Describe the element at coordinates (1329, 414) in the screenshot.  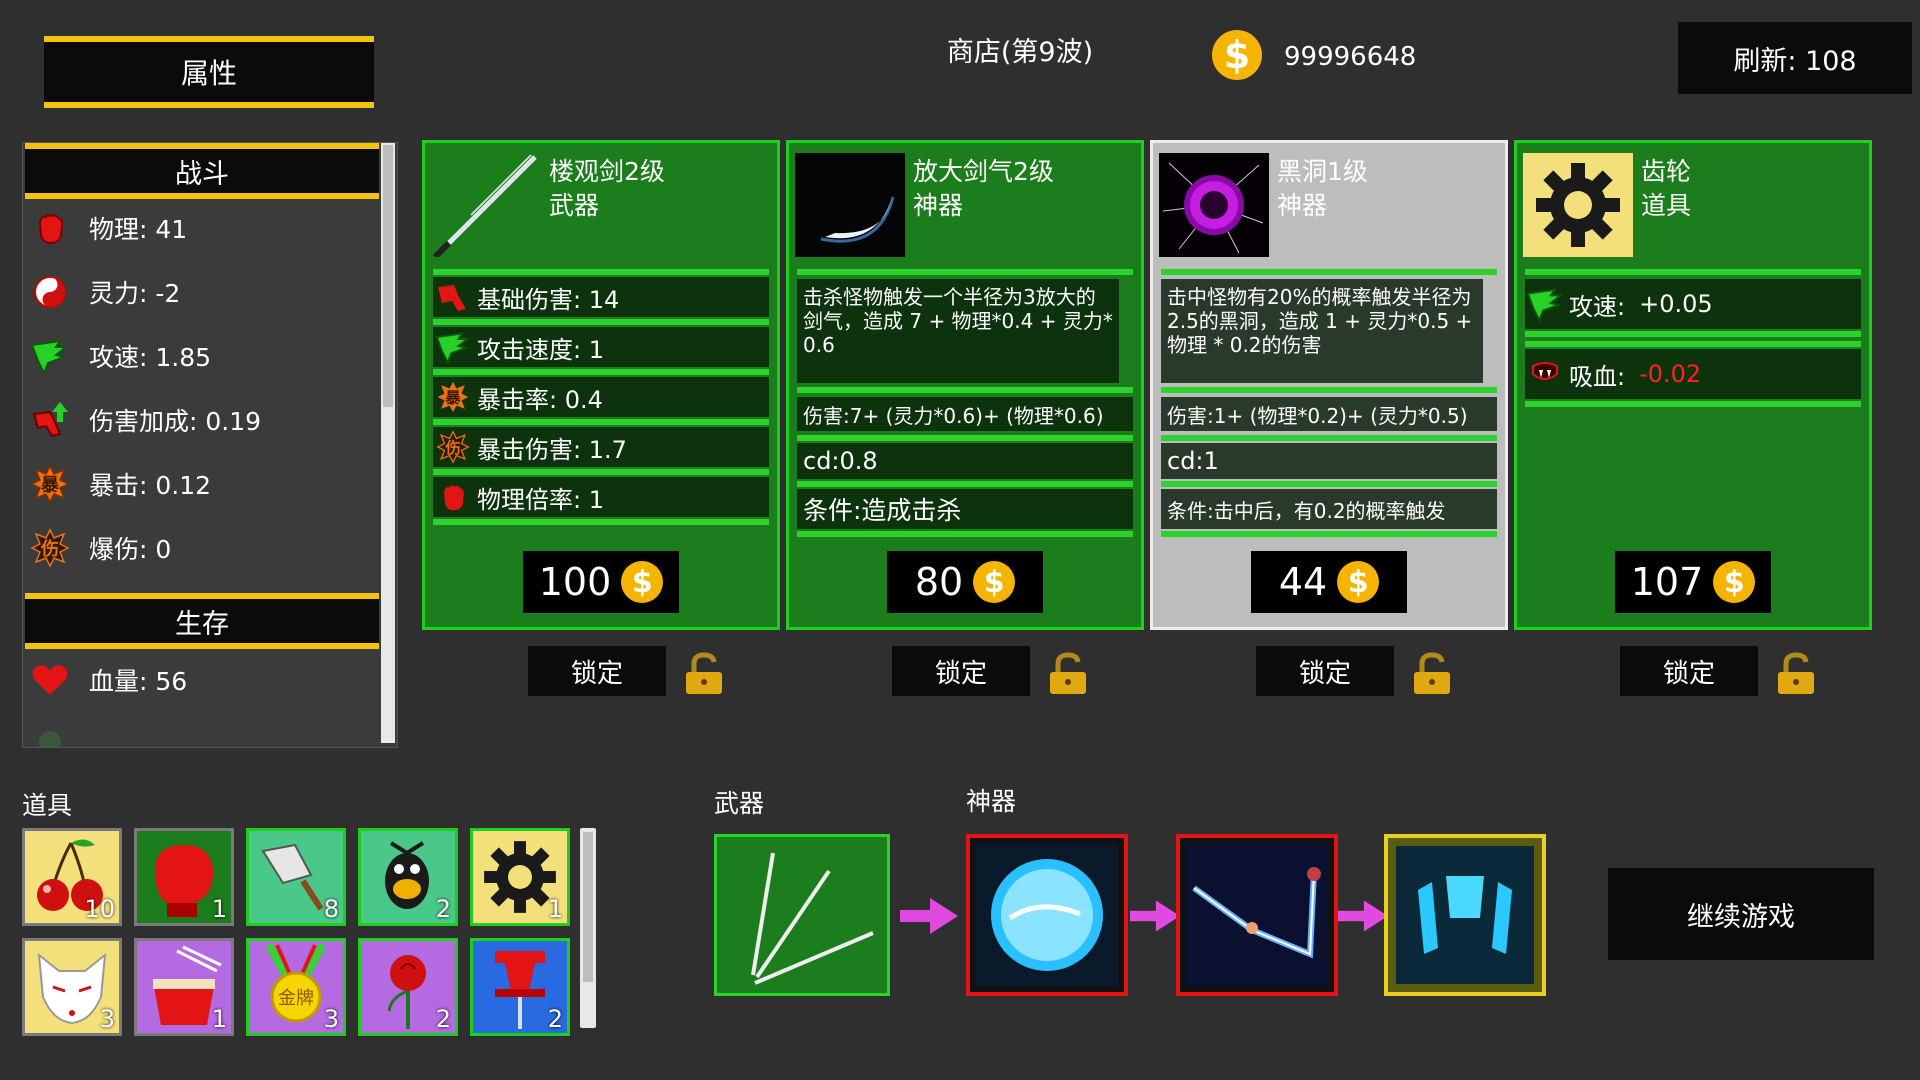
I see `card-formula: 伤害:1+ (物理*0.2)+ (灵力*0.5)` at that location.